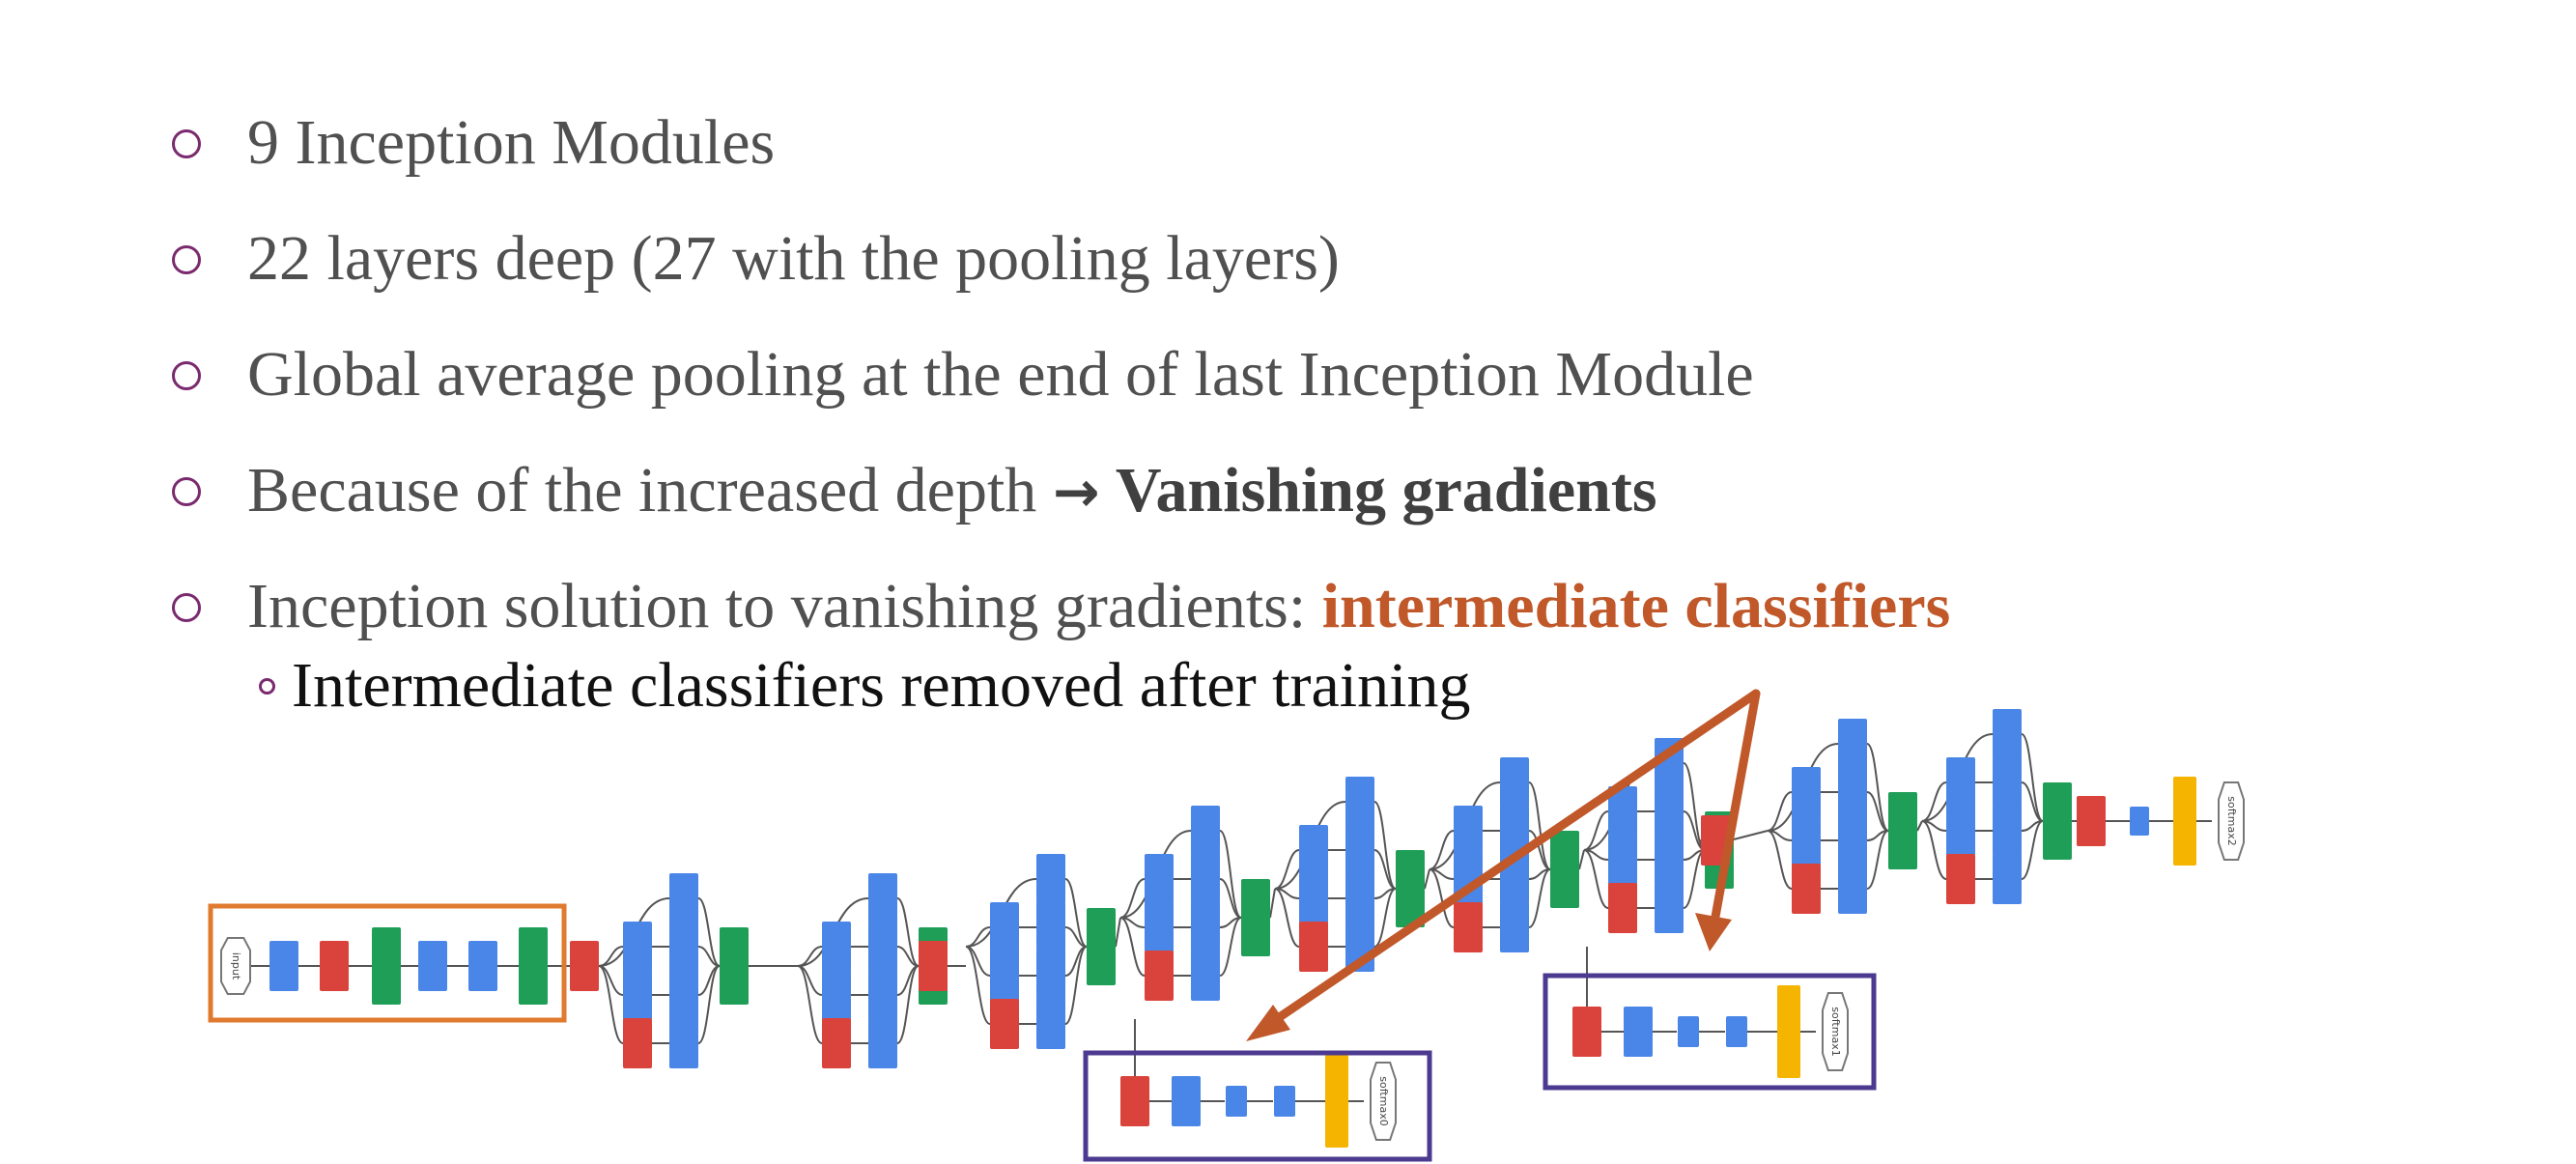 This screenshot has width=2576, height=1164. Describe the element at coordinates (1835, 1031) in the screenshot. I see `softmax1-node-label: softmax1` at that location.